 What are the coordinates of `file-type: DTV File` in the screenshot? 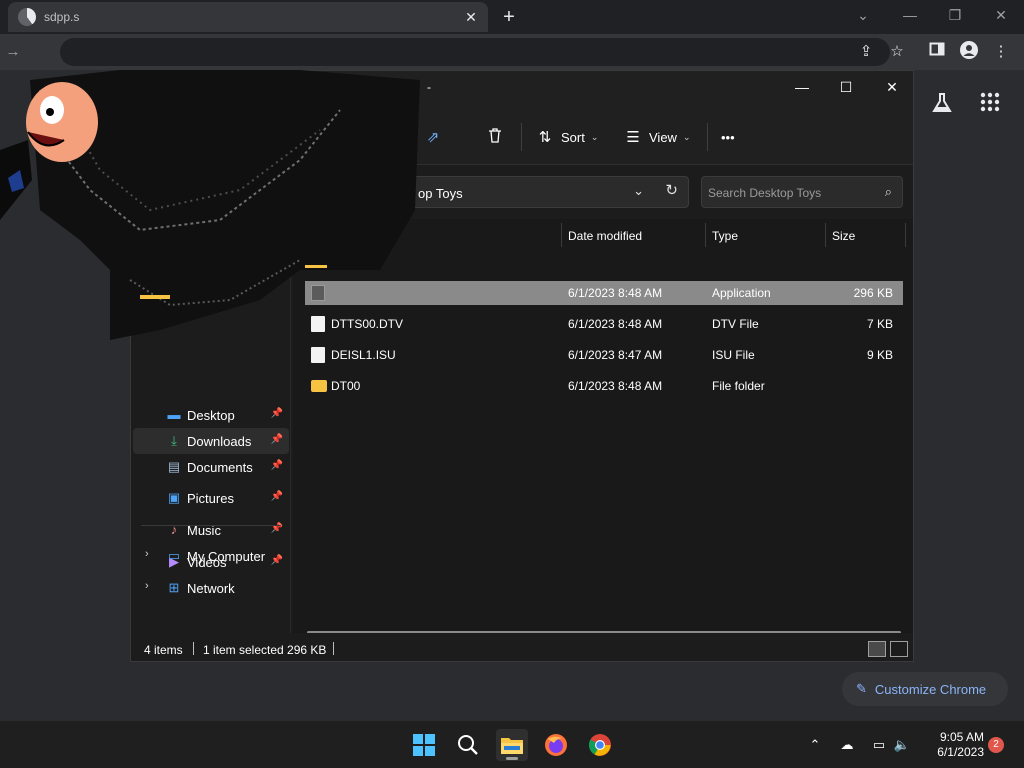 It's located at (735, 324).